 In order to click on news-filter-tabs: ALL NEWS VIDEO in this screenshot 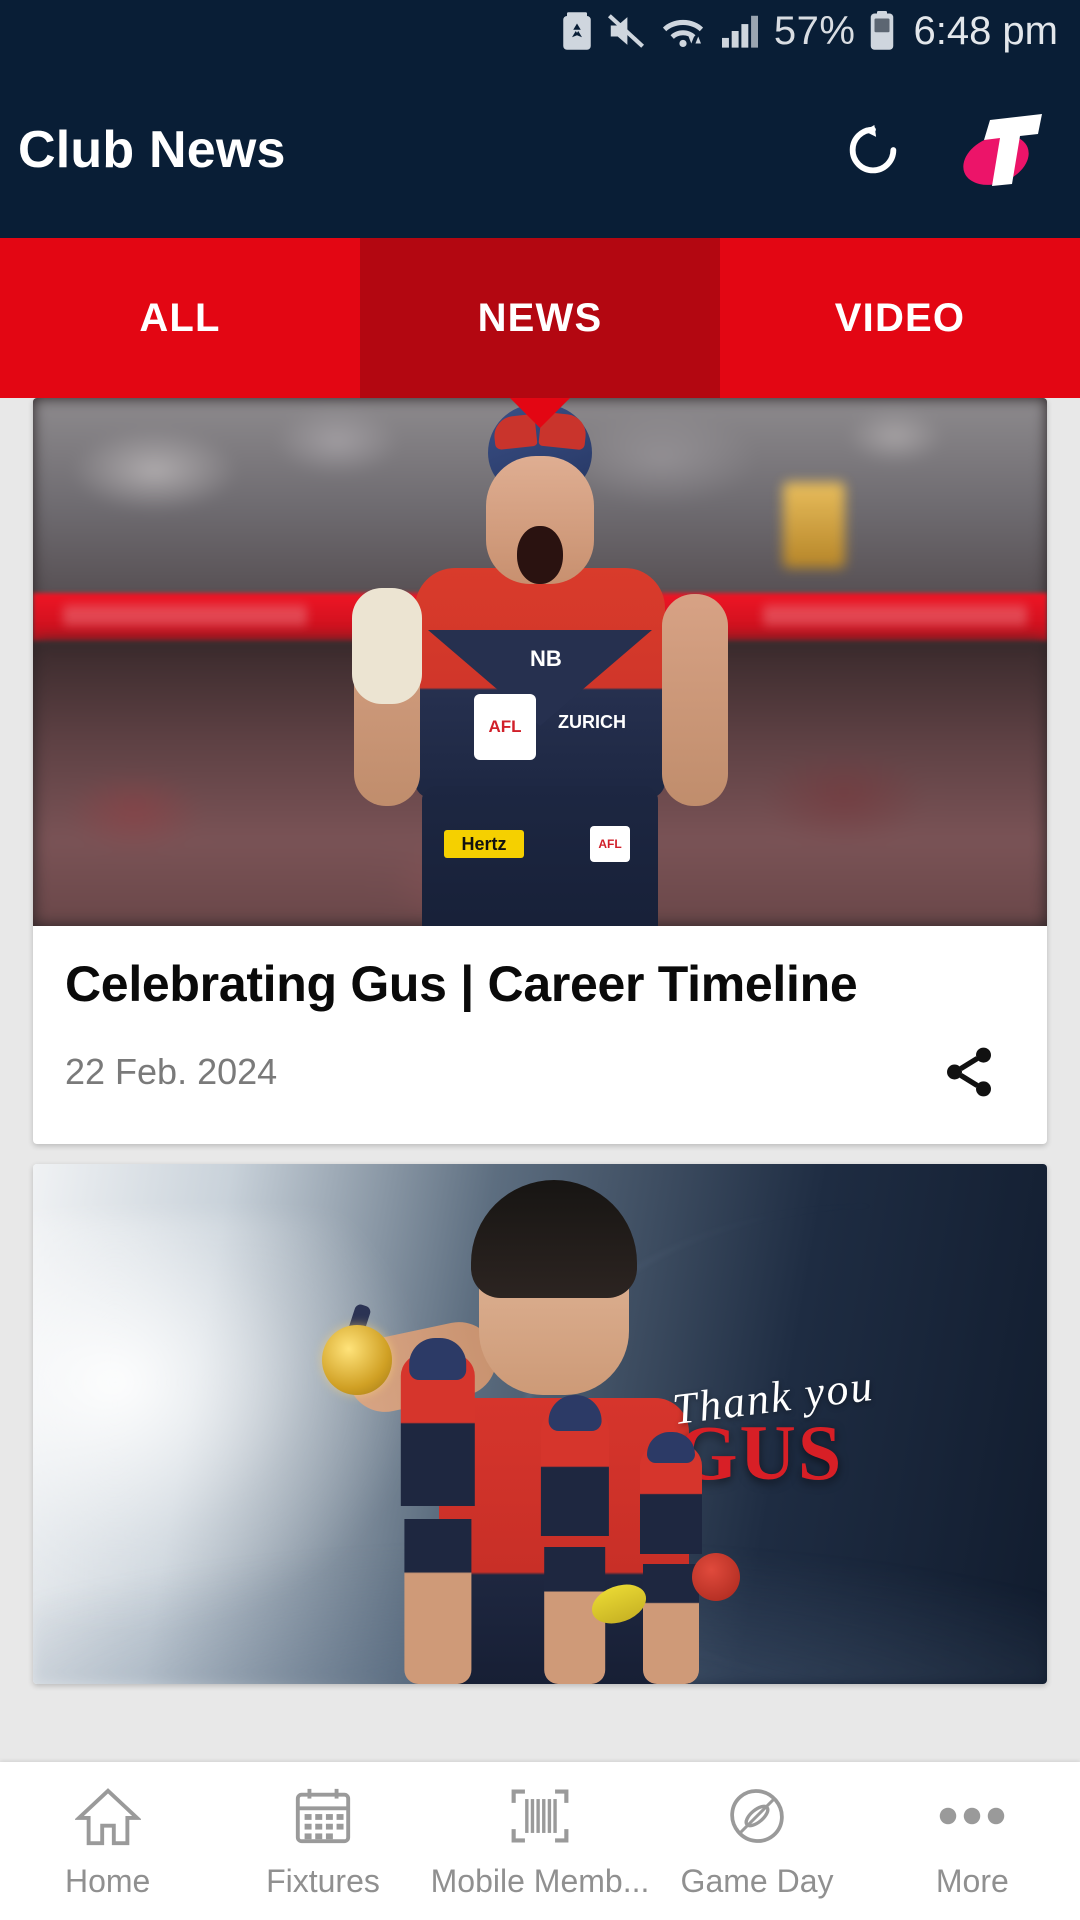, I will do `click(540, 318)`.